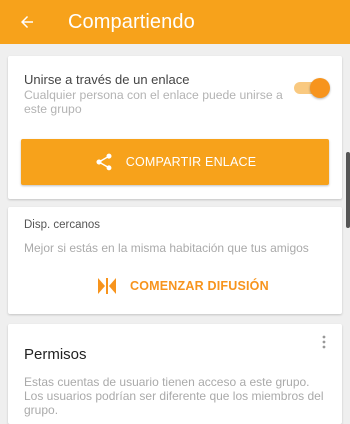 This screenshot has height=424, width=350. What do you see at coordinates (107, 79) in the screenshot?
I see `link-join-label: Unirse a través de un enlace` at bounding box center [107, 79].